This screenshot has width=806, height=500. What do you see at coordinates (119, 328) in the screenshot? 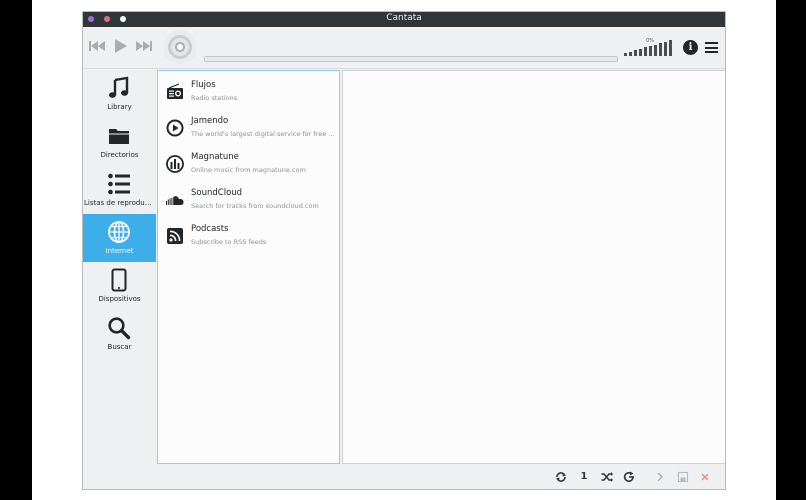
I see `search-icon` at bounding box center [119, 328].